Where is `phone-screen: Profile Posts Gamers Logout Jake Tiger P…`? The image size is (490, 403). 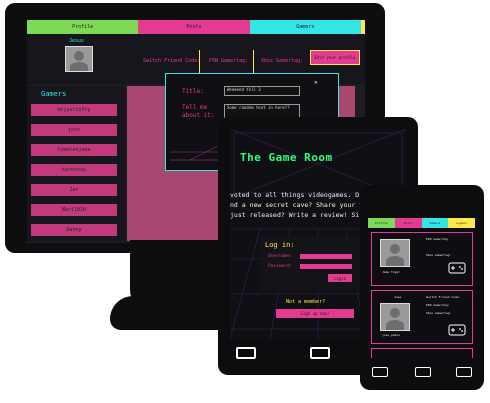 phone-screen: Profile Posts Gamers Logout Jake Tiger P… is located at coordinates (421, 288).